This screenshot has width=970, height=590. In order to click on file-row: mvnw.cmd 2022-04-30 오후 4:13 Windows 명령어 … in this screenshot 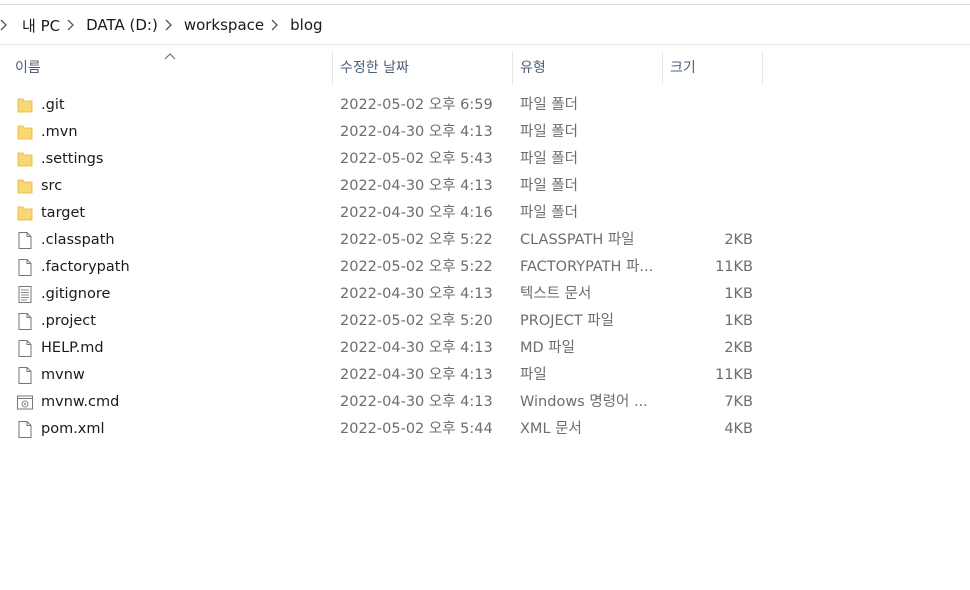, I will do `click(485, 402)`.